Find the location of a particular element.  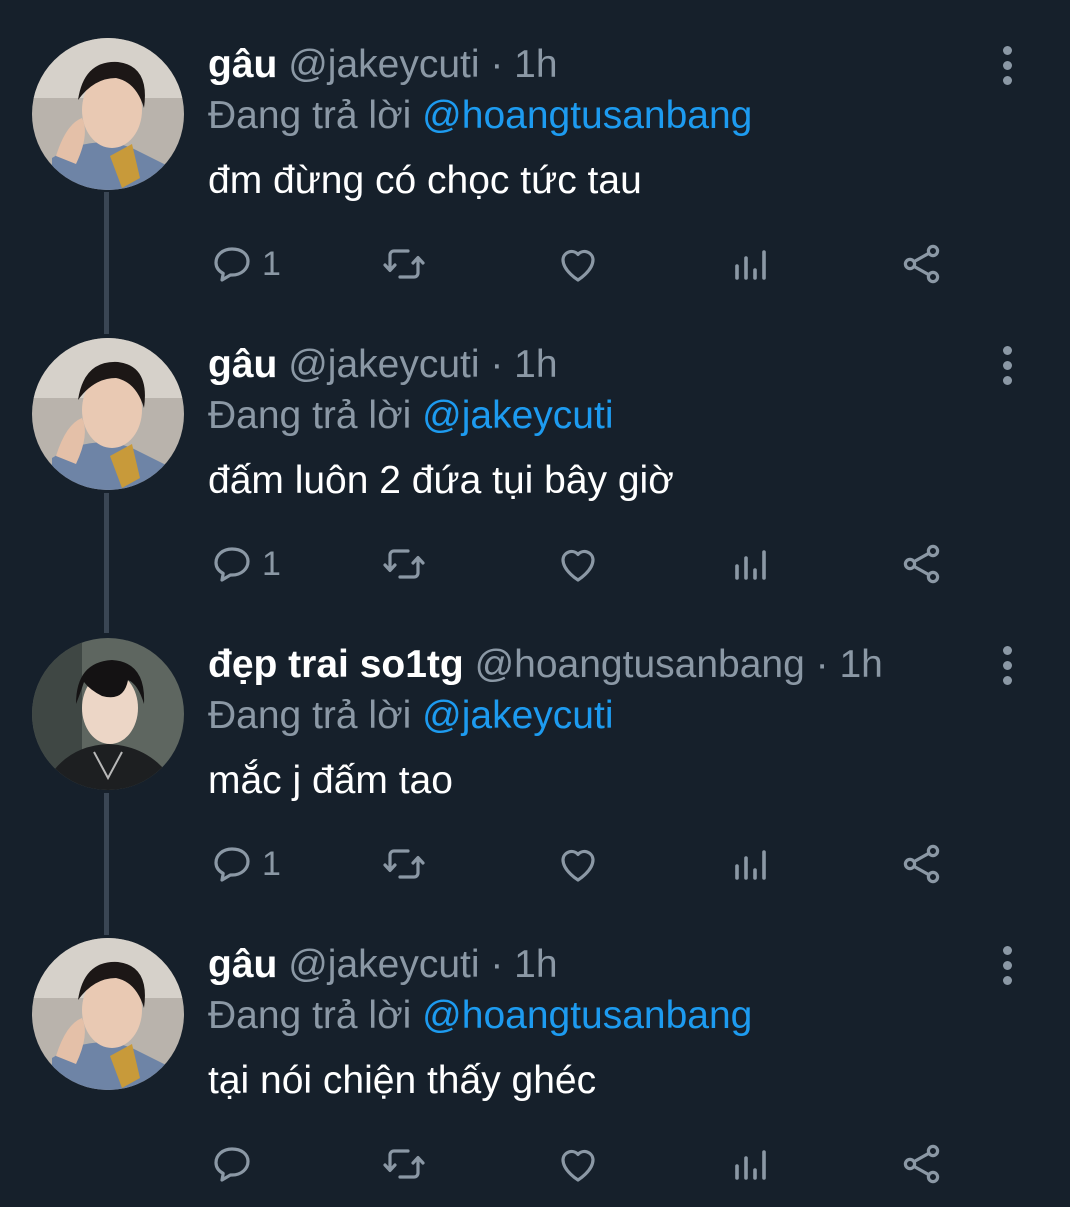

reply-button is located at coordinates (235, 1164).